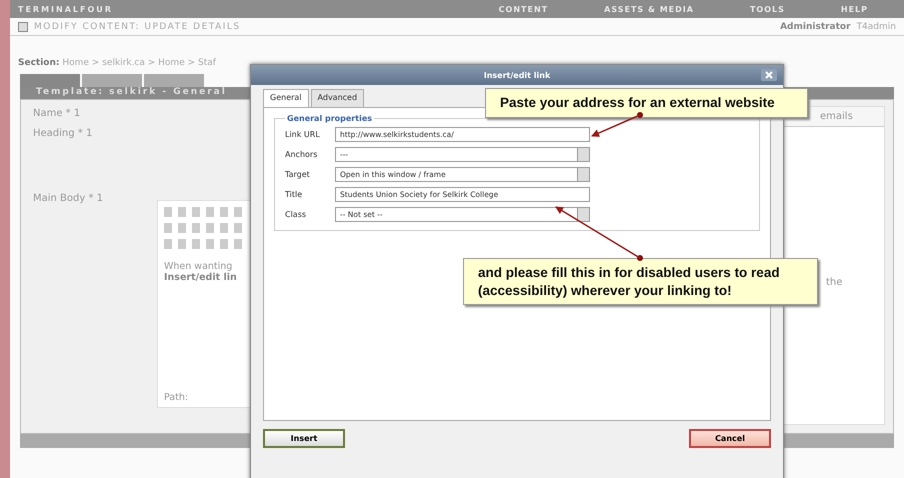  What do you see at coordinates (815, 27) in the screenshot?
I see `user-role: Administrator` at bounding box center [815, 27].